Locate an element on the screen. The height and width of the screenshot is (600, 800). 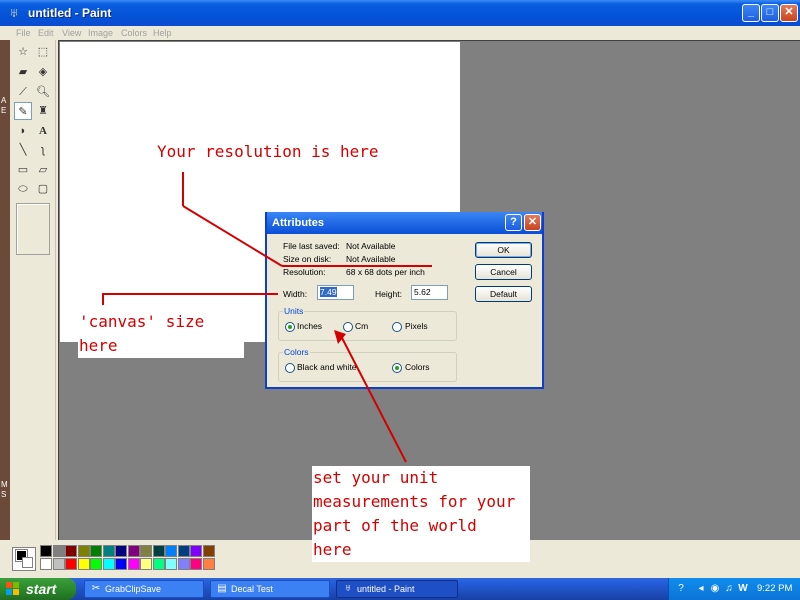
volume-icon: ♫ is located at coordinates (729, 589).